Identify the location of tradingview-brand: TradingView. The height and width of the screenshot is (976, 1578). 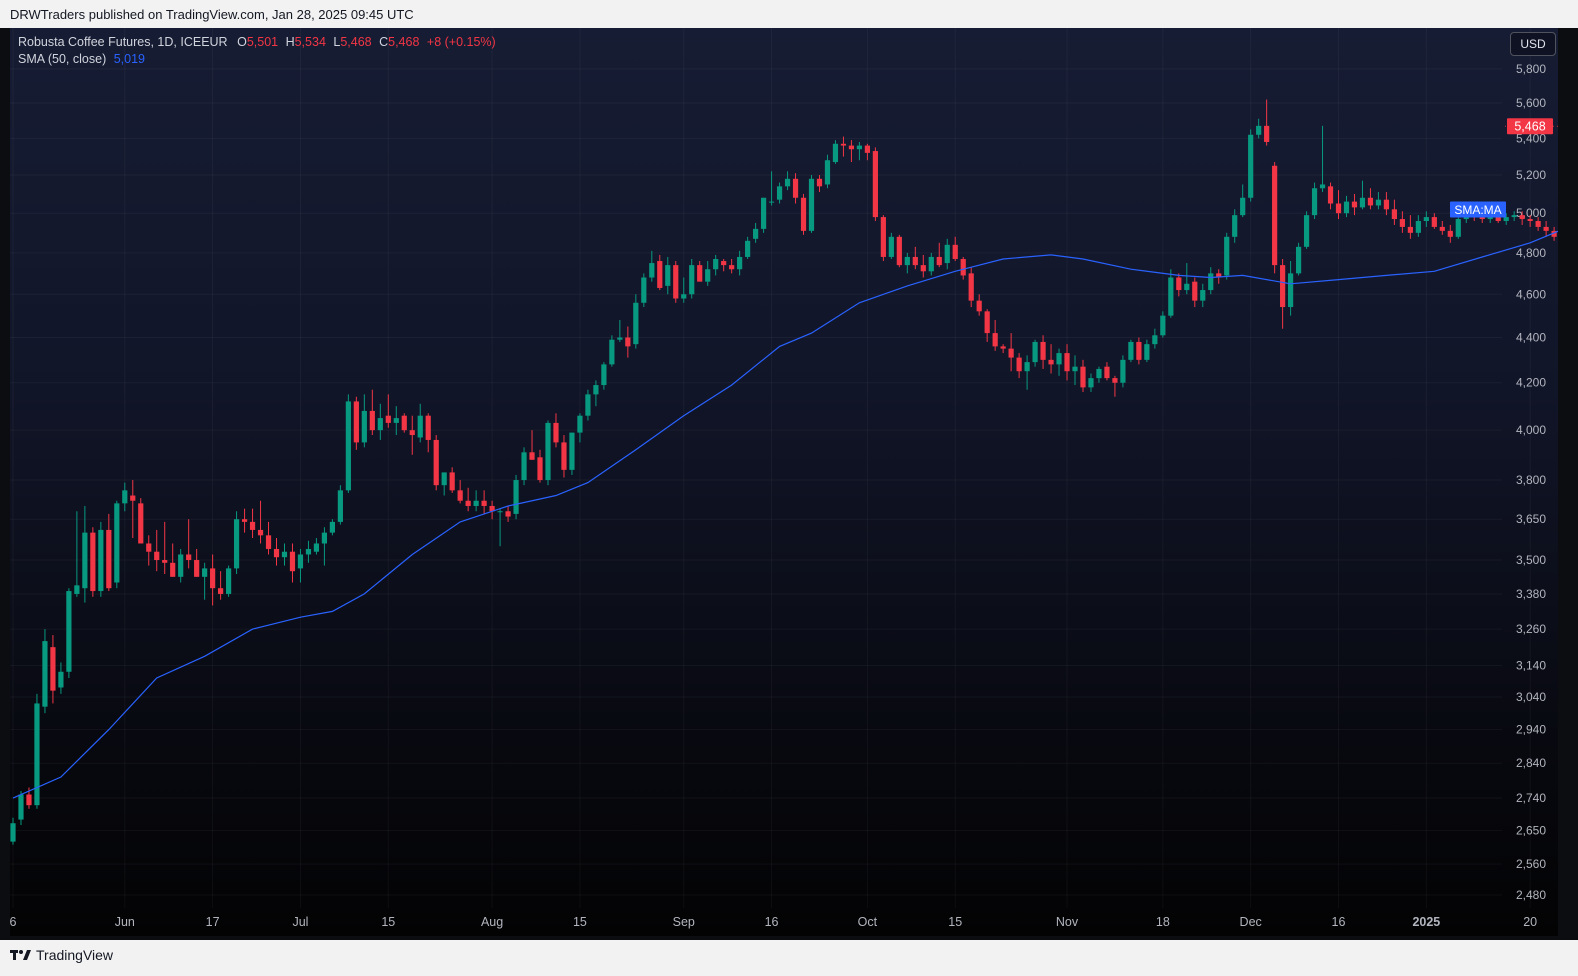
(61, 955).